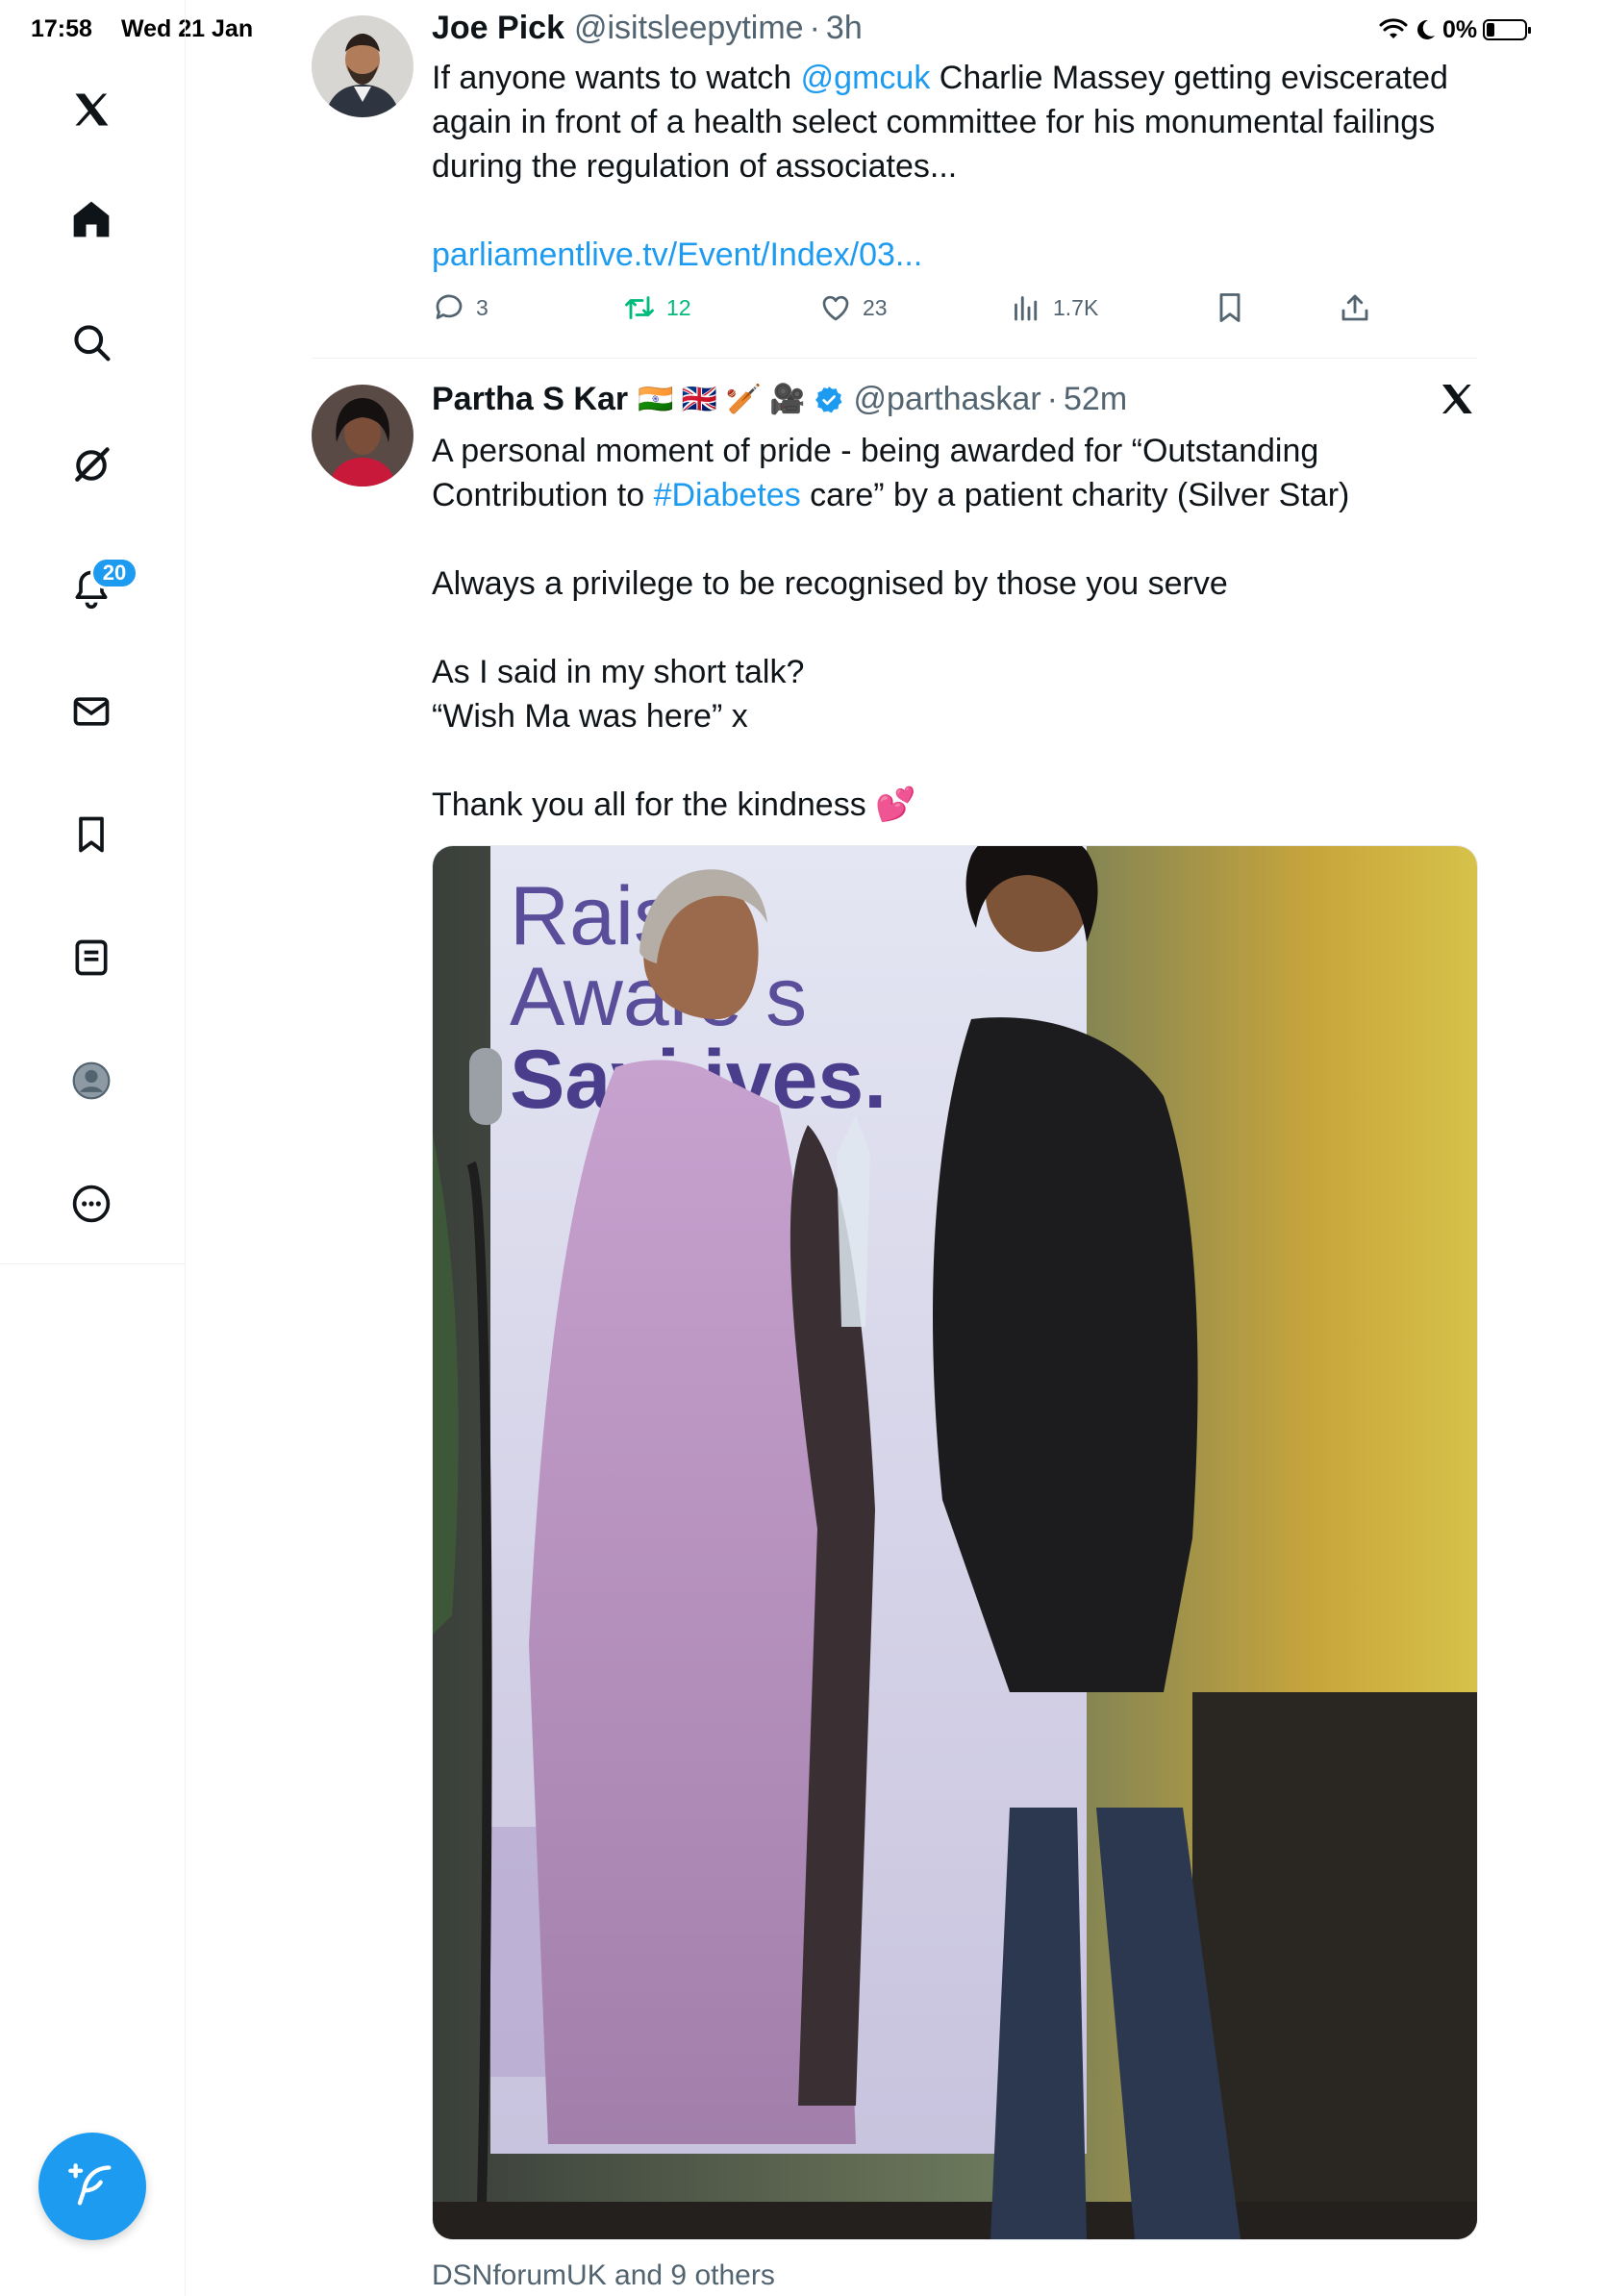  I want to click on reply-button: 3, so click(460, 307).